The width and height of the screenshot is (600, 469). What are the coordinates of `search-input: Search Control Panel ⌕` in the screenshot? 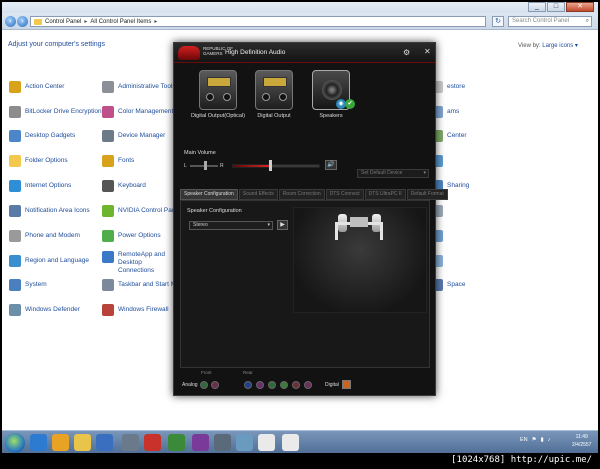 It's located at (550, 21).